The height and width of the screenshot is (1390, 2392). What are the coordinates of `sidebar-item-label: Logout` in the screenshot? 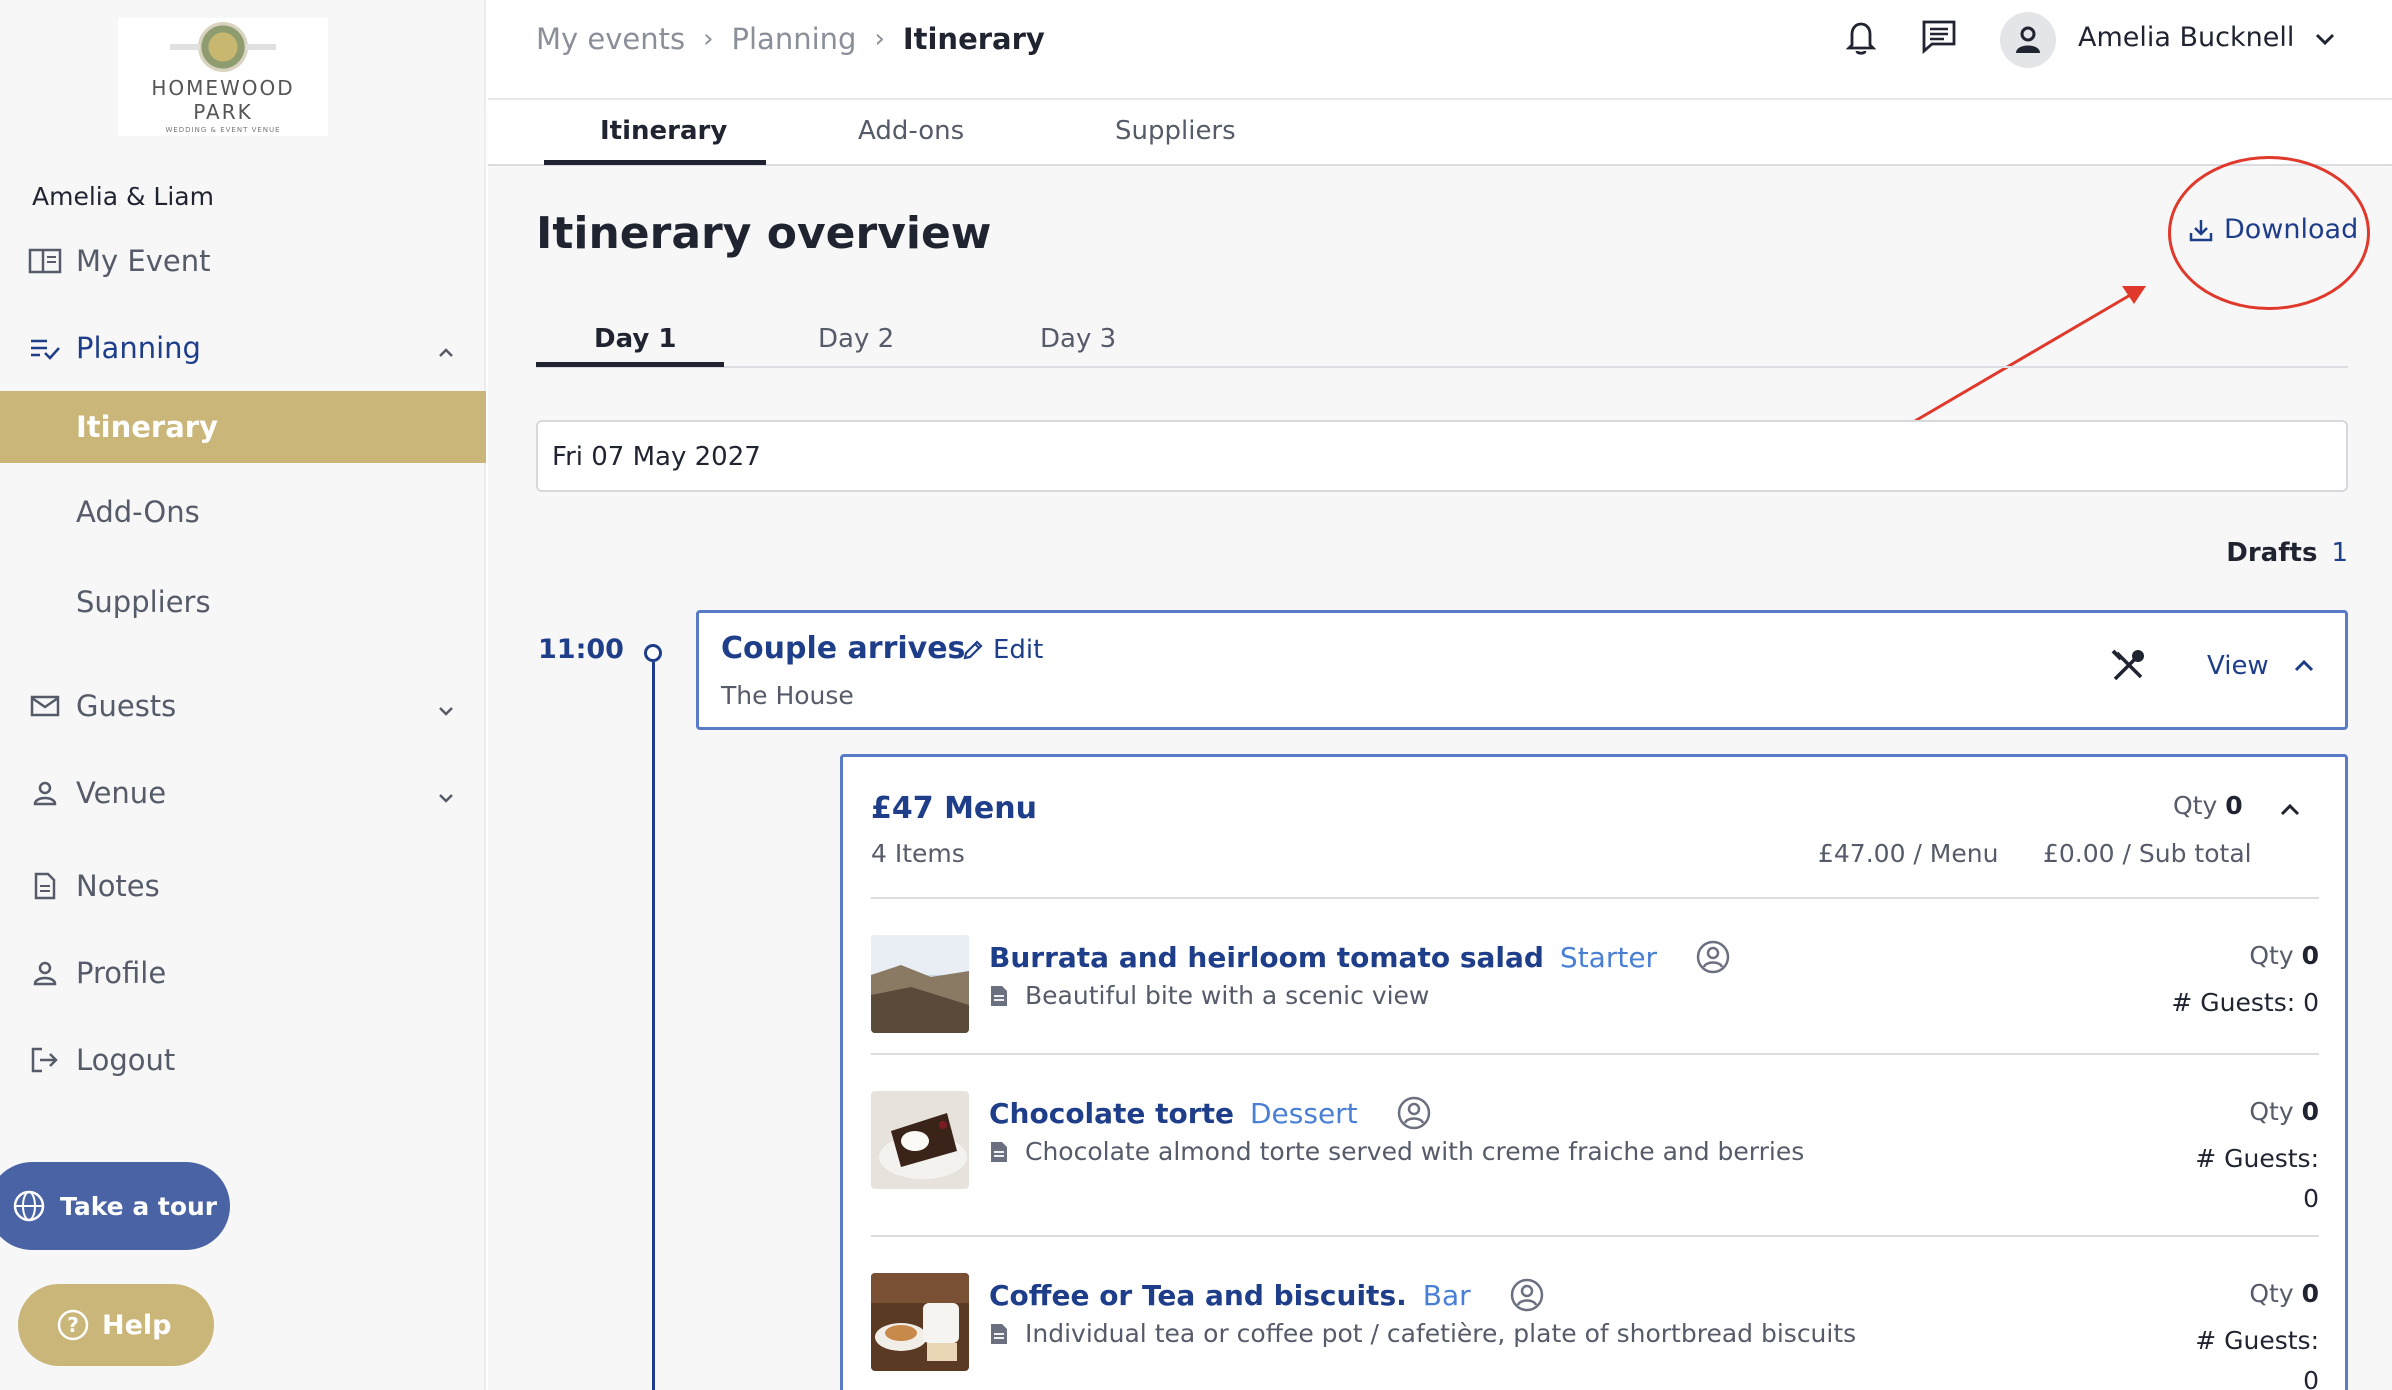 It's located at (126, 1060).